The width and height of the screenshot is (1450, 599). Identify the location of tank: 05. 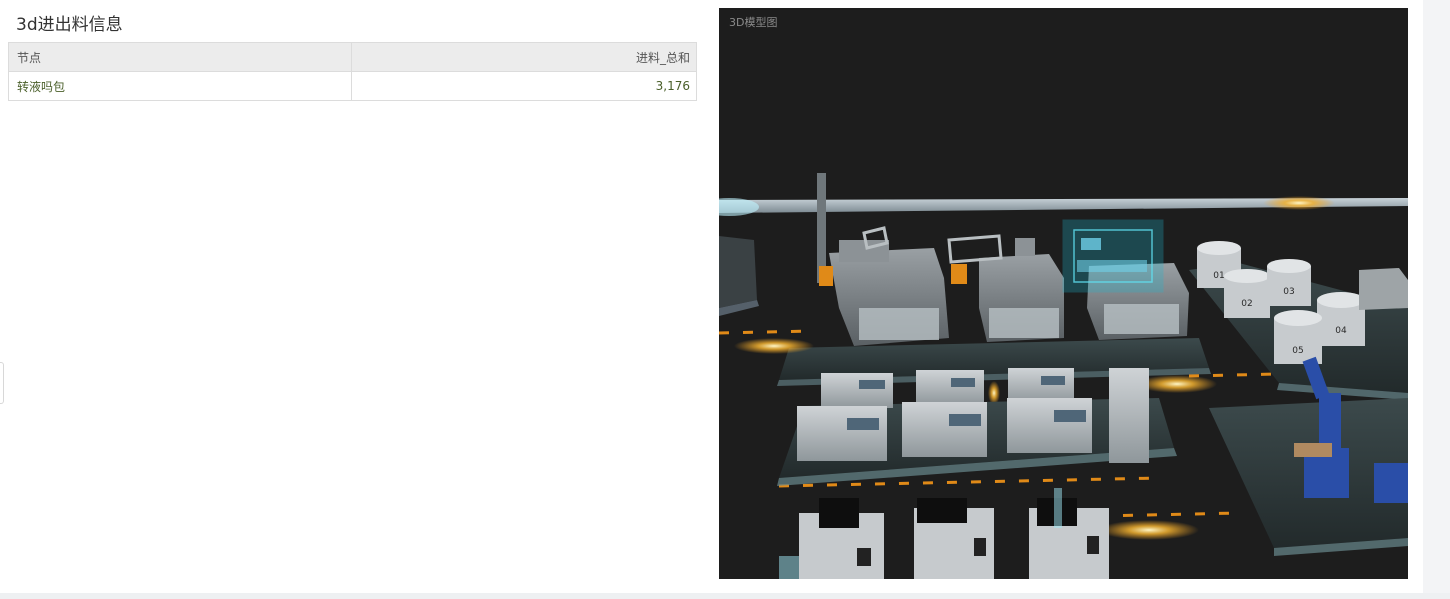
(1298, 337).